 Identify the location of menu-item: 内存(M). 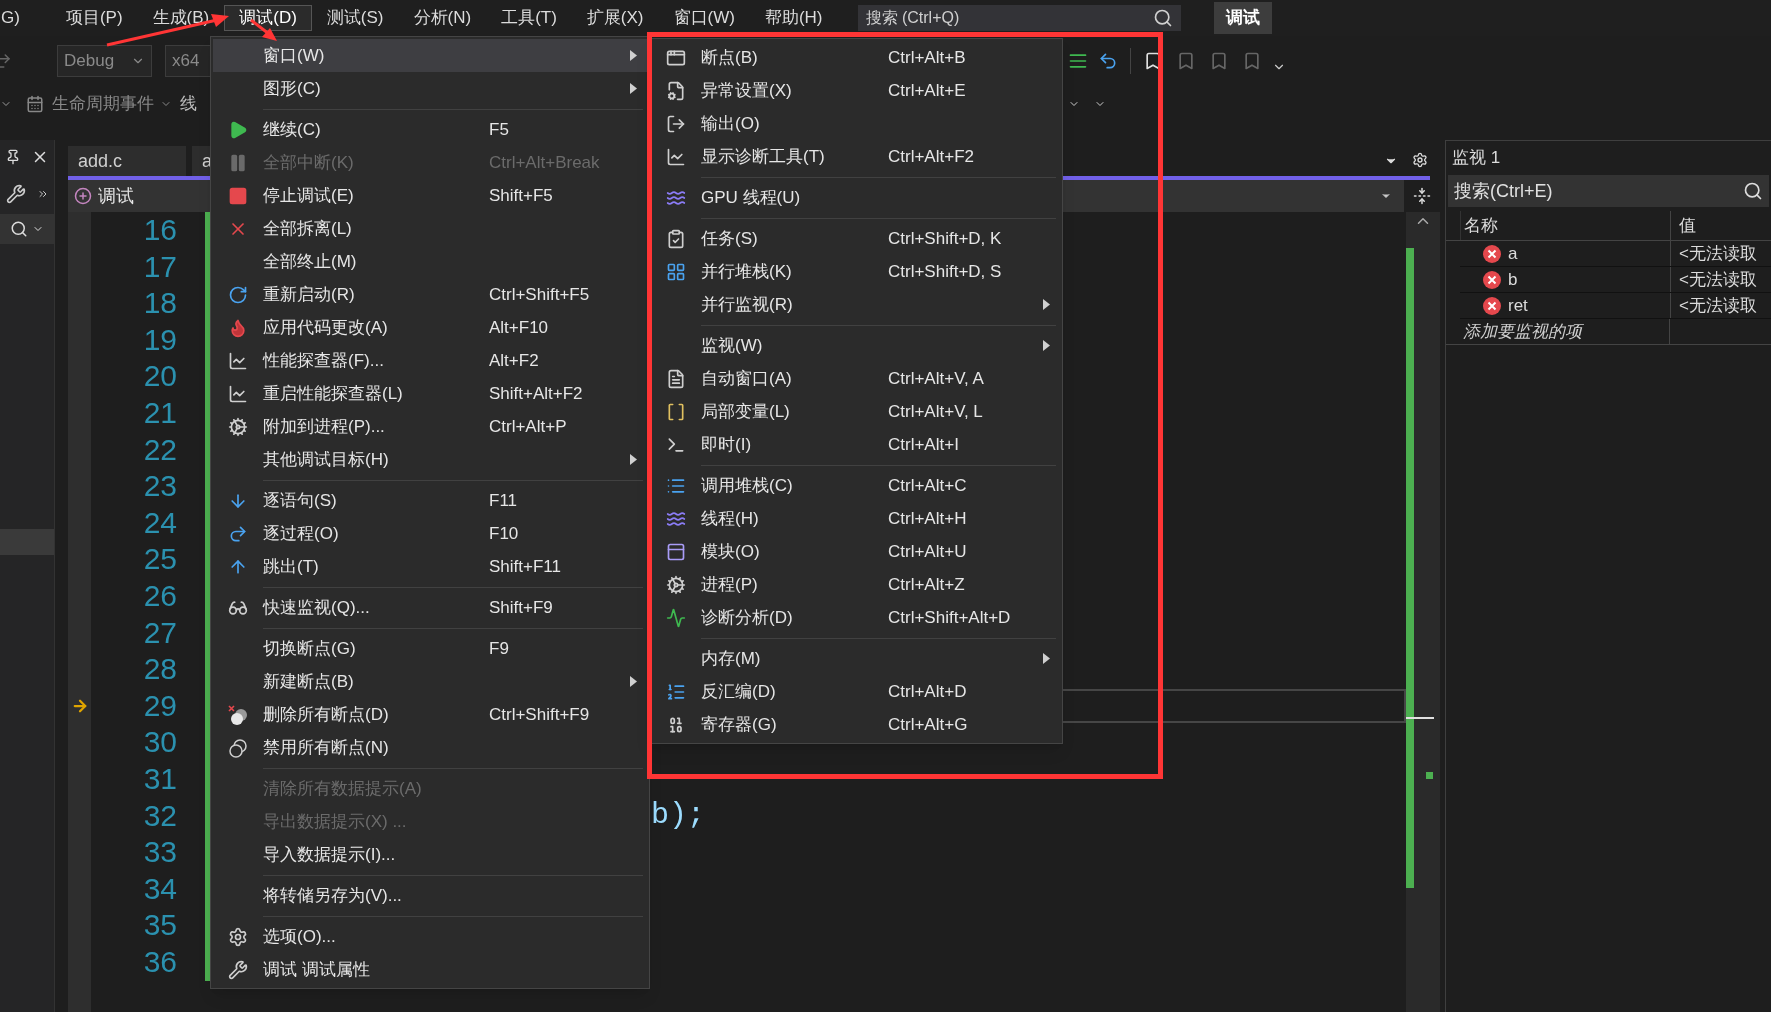
(855, 658).